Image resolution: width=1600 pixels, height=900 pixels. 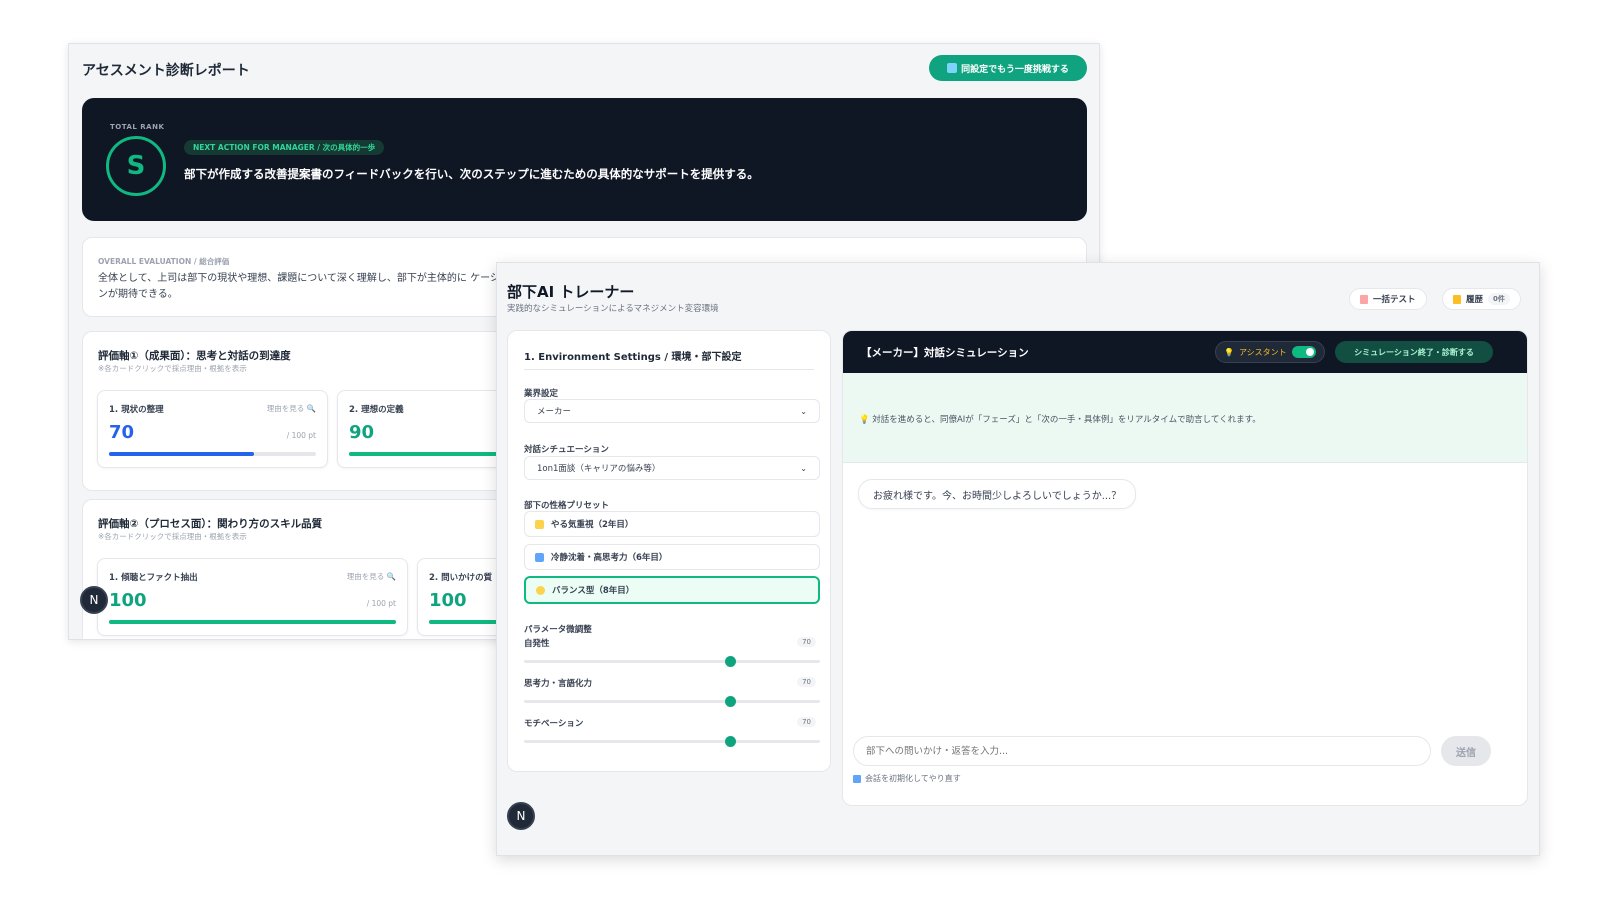 What do you see at coordinates (212, 429) in the screenshot?
I see `score-card-current-state: 1. 現状の整理 理由を見る 🔍 70 / 100 pt` at bounding box center [212, 429].